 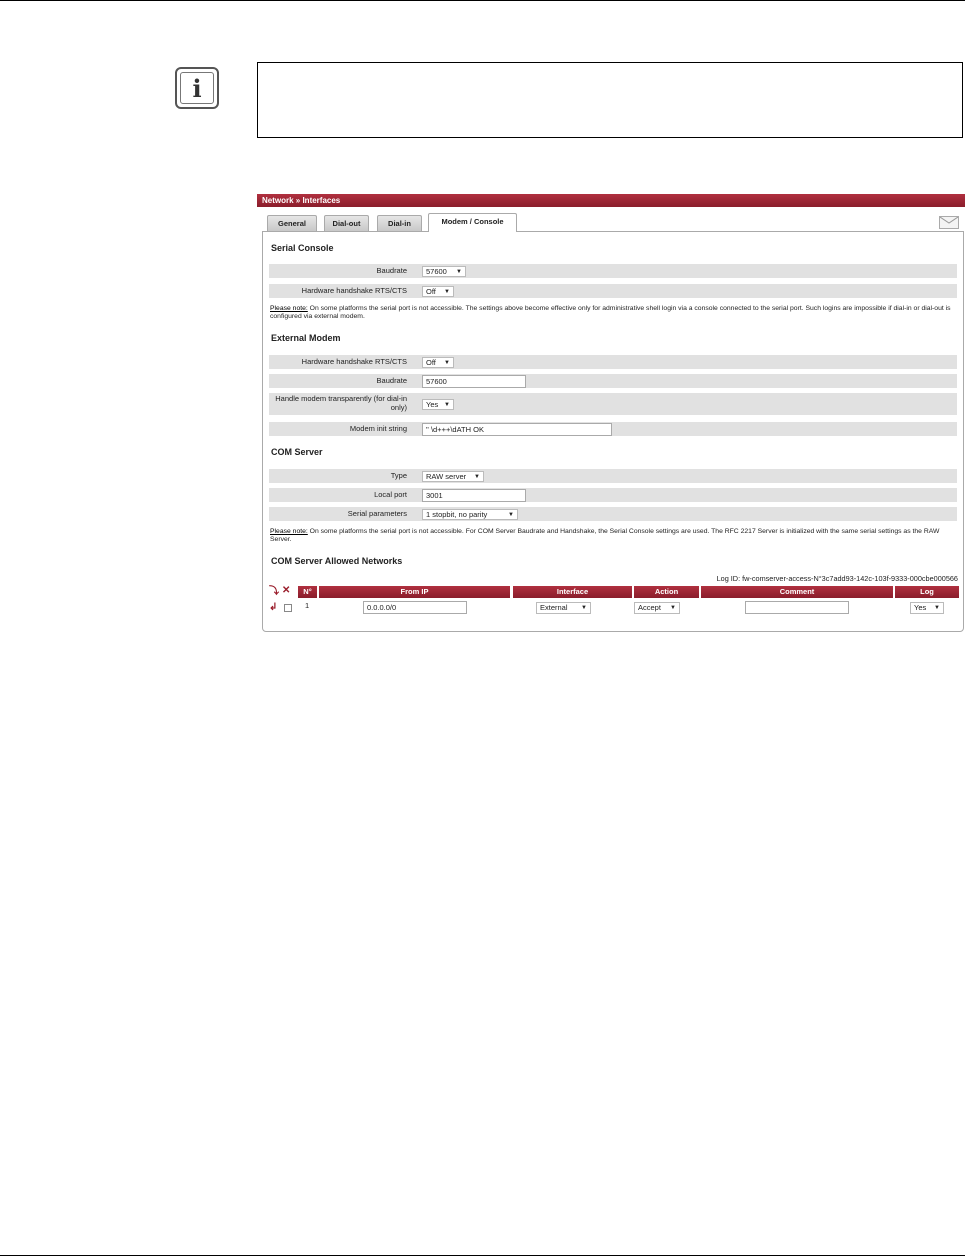 I want to click on tab-modem-console: Modem / Console, so click(x=472, y=222).